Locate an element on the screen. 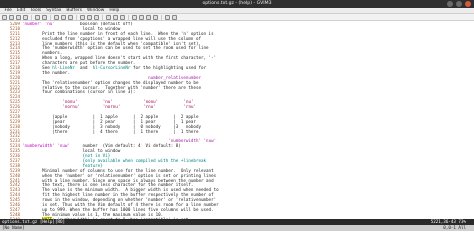 The height and width of the screenshot is (246, 474). window-title: options.txt.gz - (help) - GVIM3 is located at coordinates (237, 3).